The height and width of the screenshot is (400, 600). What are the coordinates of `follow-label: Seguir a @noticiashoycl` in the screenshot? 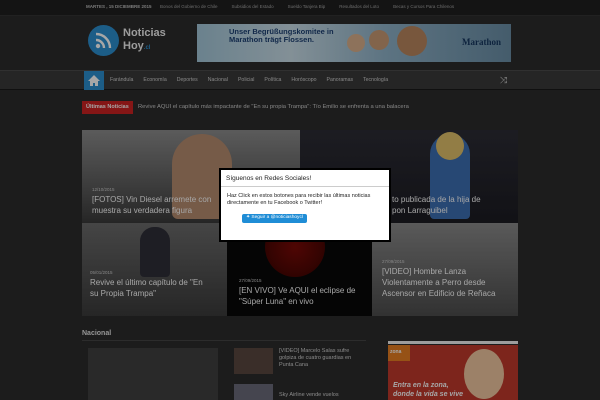 It's located at (277, 217).